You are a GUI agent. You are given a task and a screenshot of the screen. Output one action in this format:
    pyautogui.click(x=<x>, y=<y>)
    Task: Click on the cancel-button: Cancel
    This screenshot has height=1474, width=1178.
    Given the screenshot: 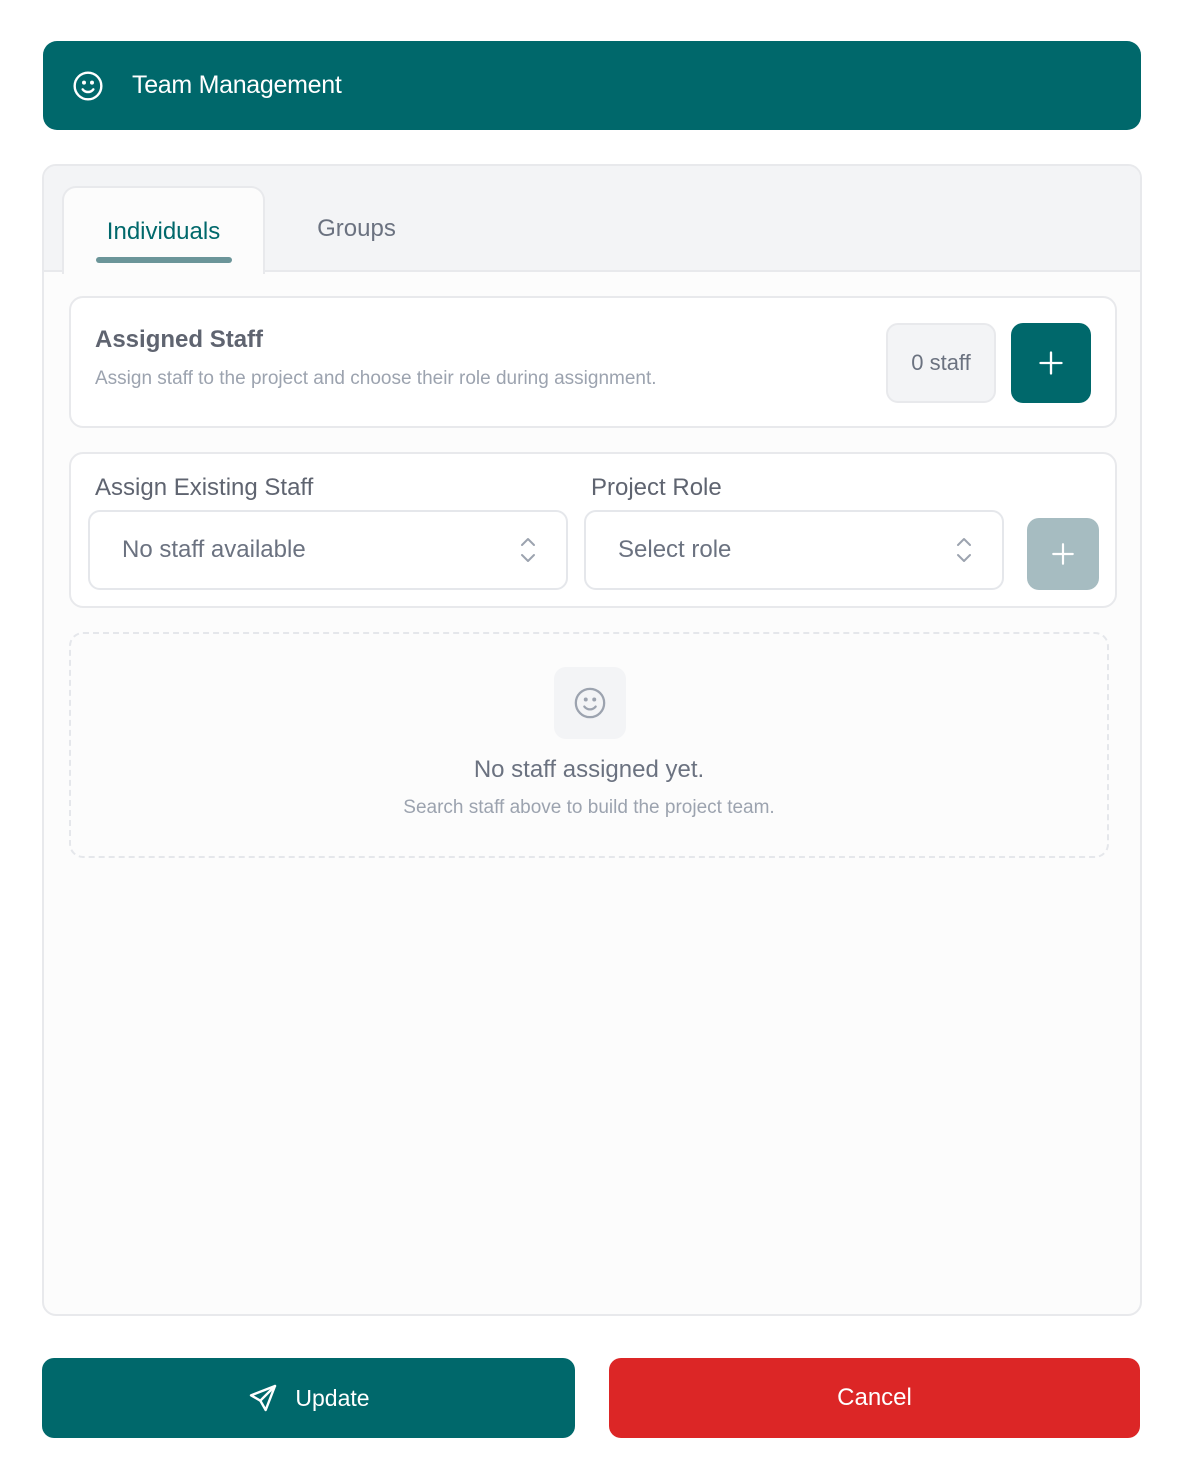 What is the action you would take?
    pyautogui.click(x=874, y=1398)
    